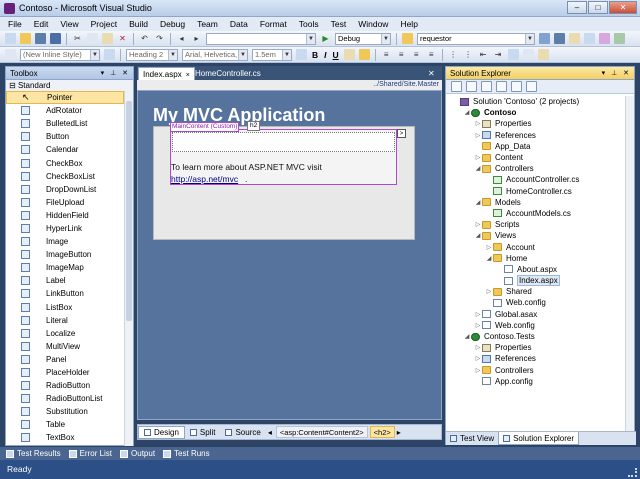 The height and width of the screenshot is (479, 640). I want to click on tree-item-web-config: Web.config, so click(536, 302).